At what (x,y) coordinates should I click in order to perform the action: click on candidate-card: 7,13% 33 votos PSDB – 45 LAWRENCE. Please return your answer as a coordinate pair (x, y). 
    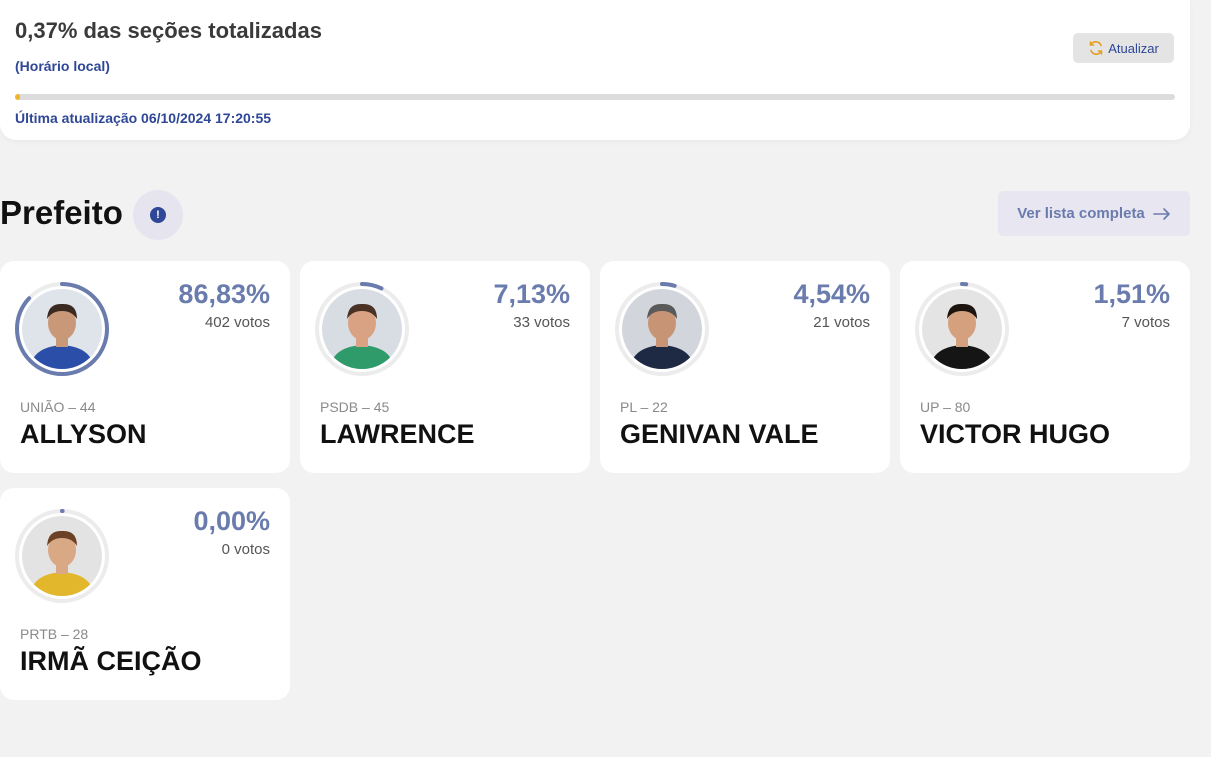
    Looking at the image, I should click on (445, 367).